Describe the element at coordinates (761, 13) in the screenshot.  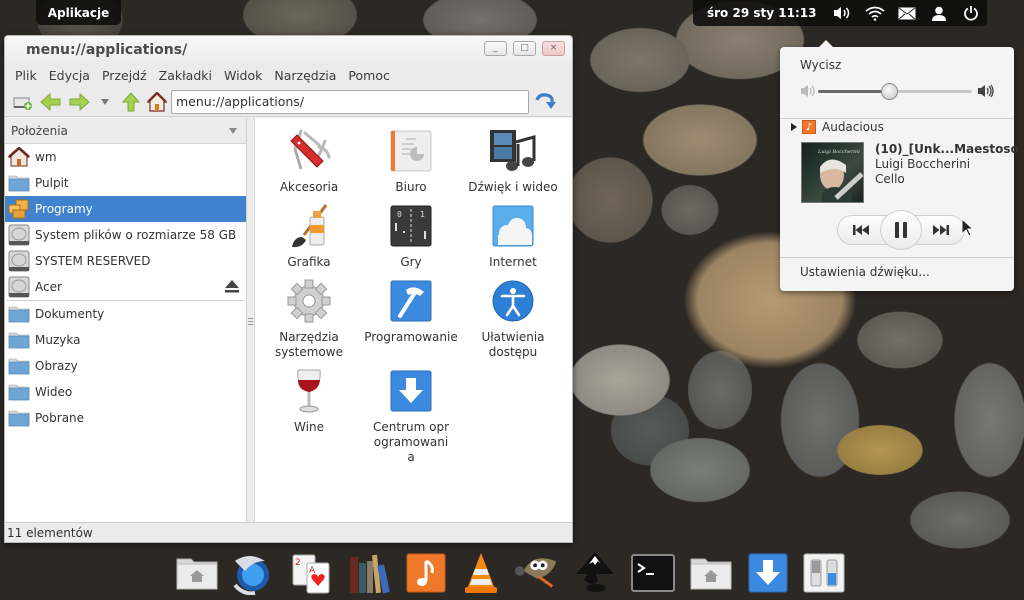
I see `clock: śro 29 sty 11:13` at that location.